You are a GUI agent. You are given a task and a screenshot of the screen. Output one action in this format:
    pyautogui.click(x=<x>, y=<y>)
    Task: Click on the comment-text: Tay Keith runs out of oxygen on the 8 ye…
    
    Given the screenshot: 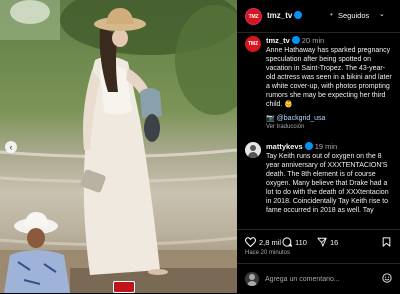 What is the action you would take?
    pyautogui.click(x=327, y=183)
    